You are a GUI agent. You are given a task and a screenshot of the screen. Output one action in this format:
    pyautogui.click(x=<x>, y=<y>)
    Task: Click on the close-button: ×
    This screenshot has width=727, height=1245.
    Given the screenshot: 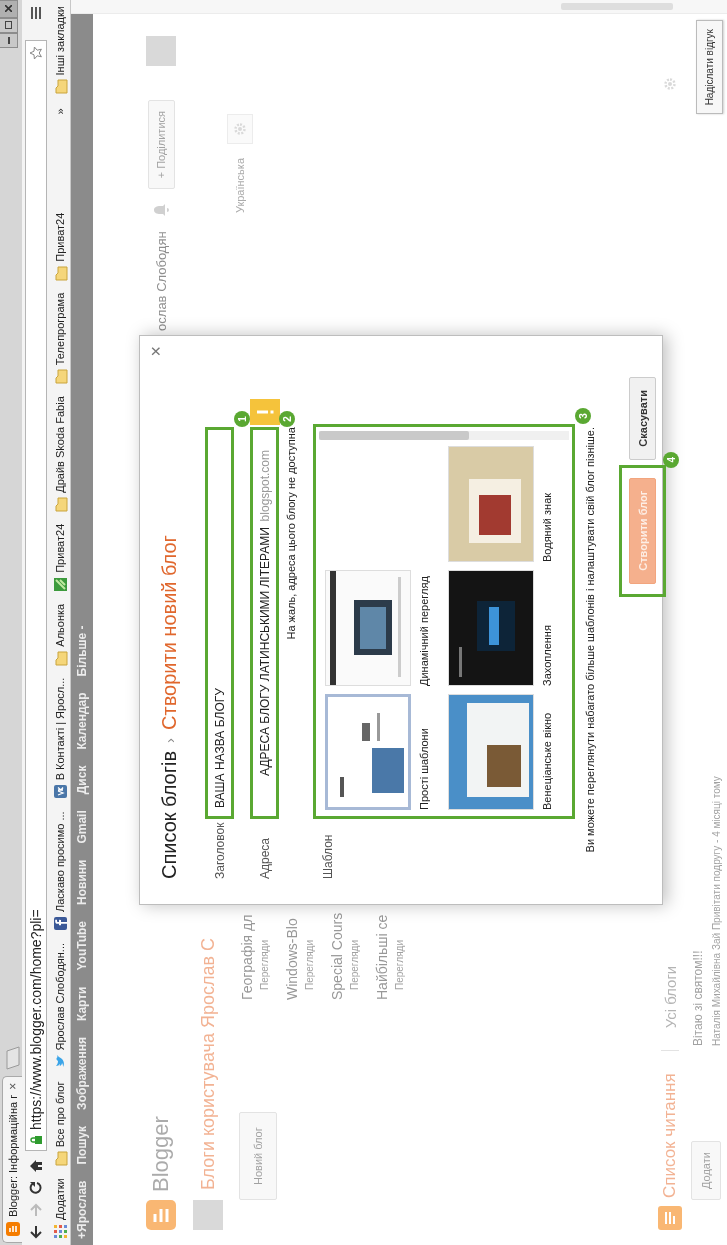 What is the action you would take?
    pyautogui.click(x=156, y=351)
    